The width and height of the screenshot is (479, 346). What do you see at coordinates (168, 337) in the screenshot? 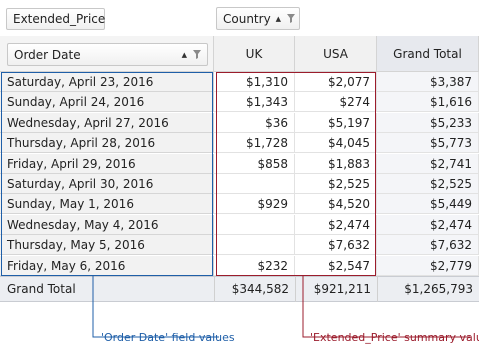
I see `row-values-annotation: 'Order Date' field values` at bounding box center [168, 337].